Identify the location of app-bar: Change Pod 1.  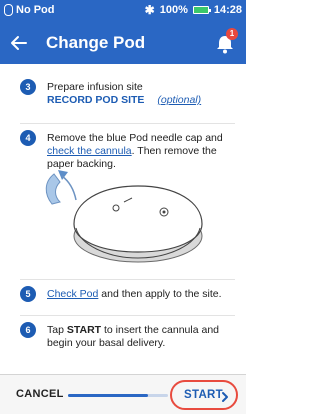
(123, 43).